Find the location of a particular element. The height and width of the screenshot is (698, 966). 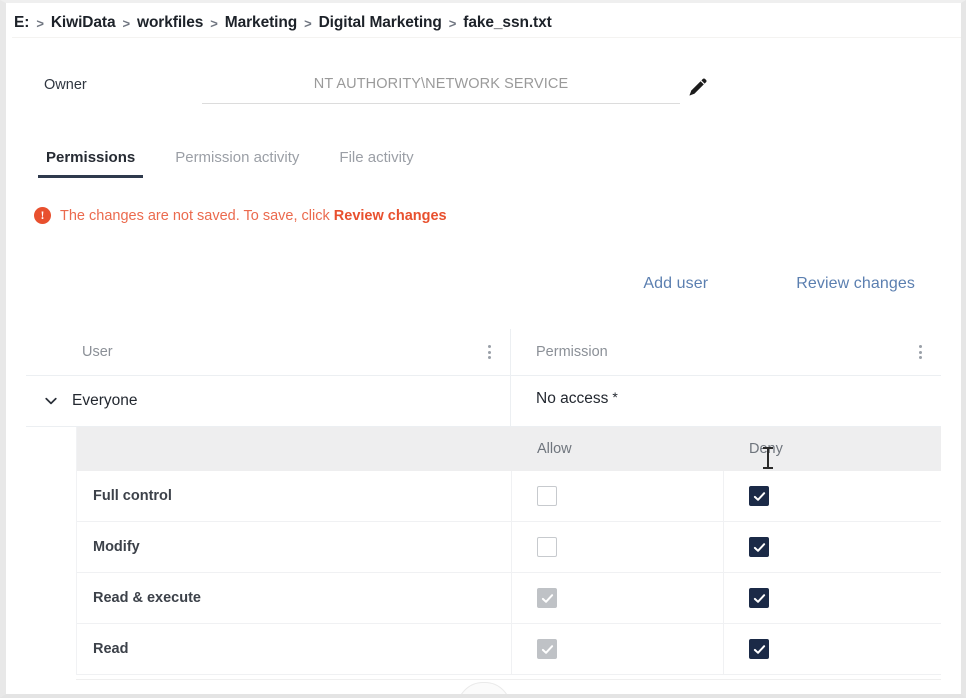

deny-checkbox-read is located at coordinates (759, 649).